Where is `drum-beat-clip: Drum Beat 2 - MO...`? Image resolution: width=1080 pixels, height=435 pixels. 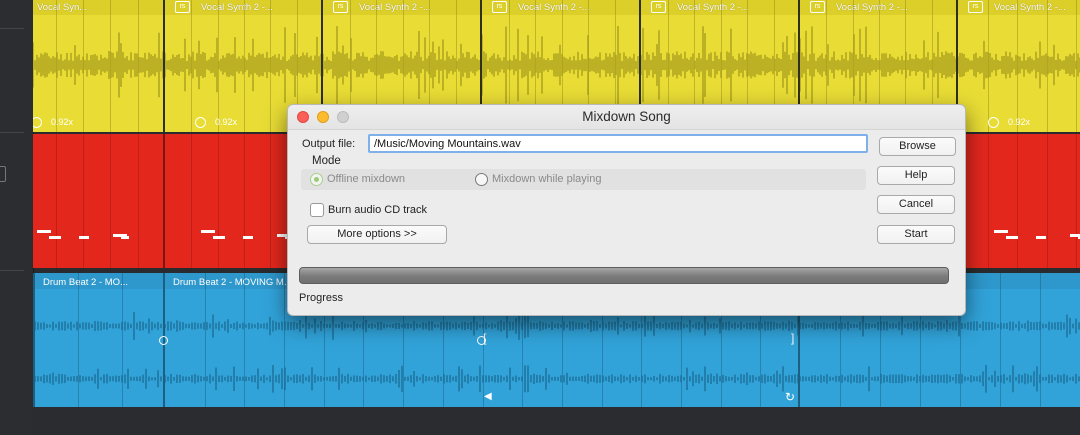
drum-beat-clip: Drum Beat 2 - MO... is located at coordinates (99, 340).